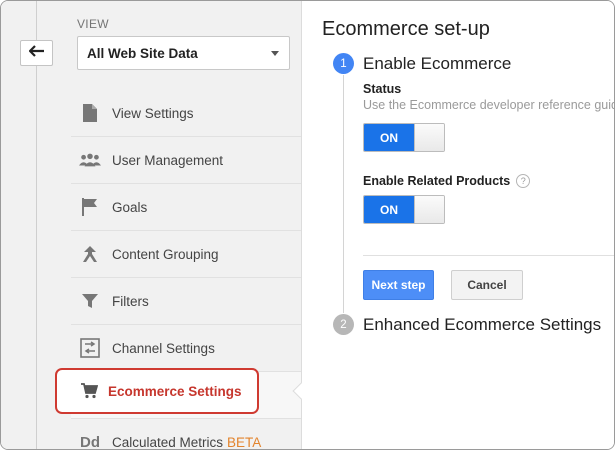 This screenshot has height=450, width=615. What do you see at coordinates (186, 434) in the screenshot?
I see `nav-item-calculated-metrics: Dd Calculated Metrics BETA` at bounding box center [186, 434].